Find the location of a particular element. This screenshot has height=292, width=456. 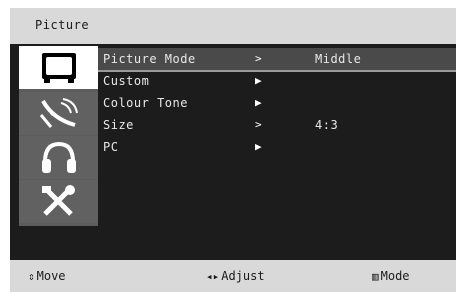

menu-item-label: Size is located at coordinates (118, 125).